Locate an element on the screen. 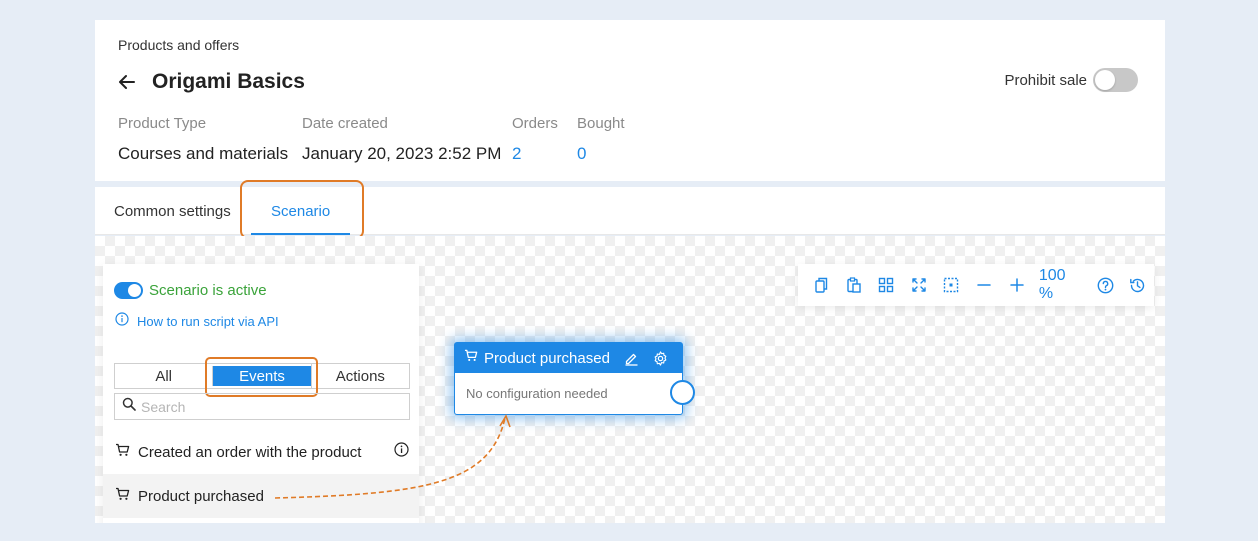 Image resolution: width=1258 pixels, height=541 pixels. node-output-port is located at coordinates (682, 392).